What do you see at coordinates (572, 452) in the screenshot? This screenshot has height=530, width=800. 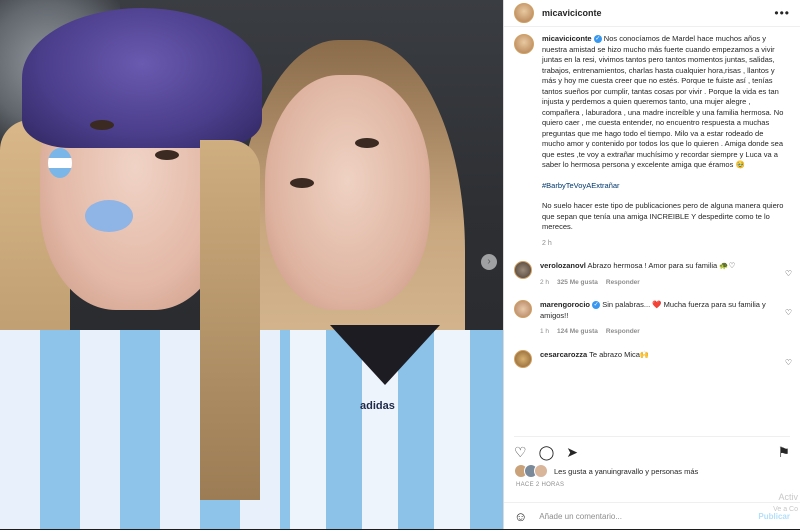 I see `send-icon: ➤` at bounding box center [572, 452].